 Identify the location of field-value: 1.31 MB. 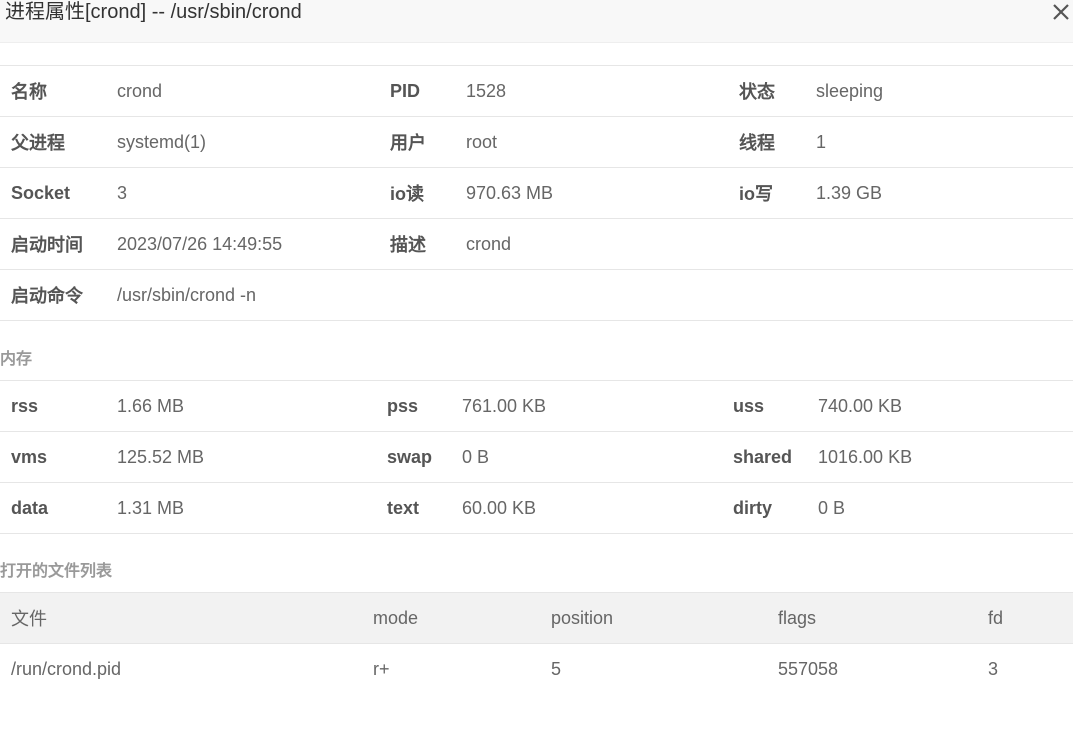
(241, 508).